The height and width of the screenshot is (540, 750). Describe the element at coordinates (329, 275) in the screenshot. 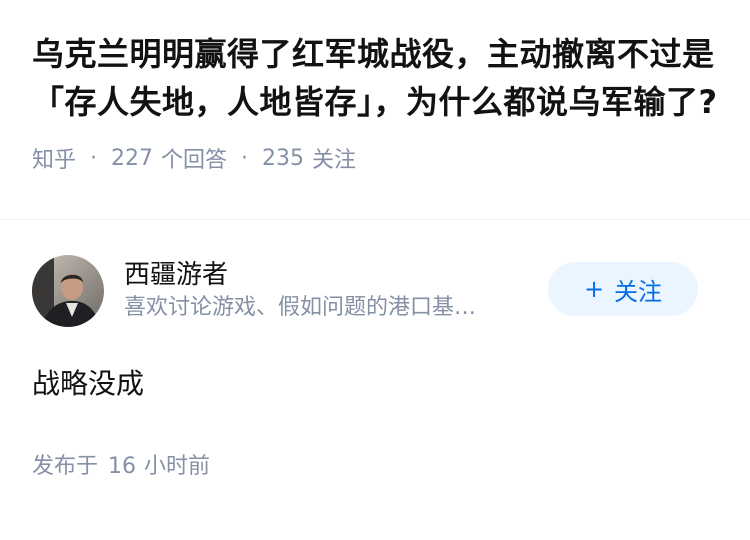

I see `author-name: 西疆游者` at that location.